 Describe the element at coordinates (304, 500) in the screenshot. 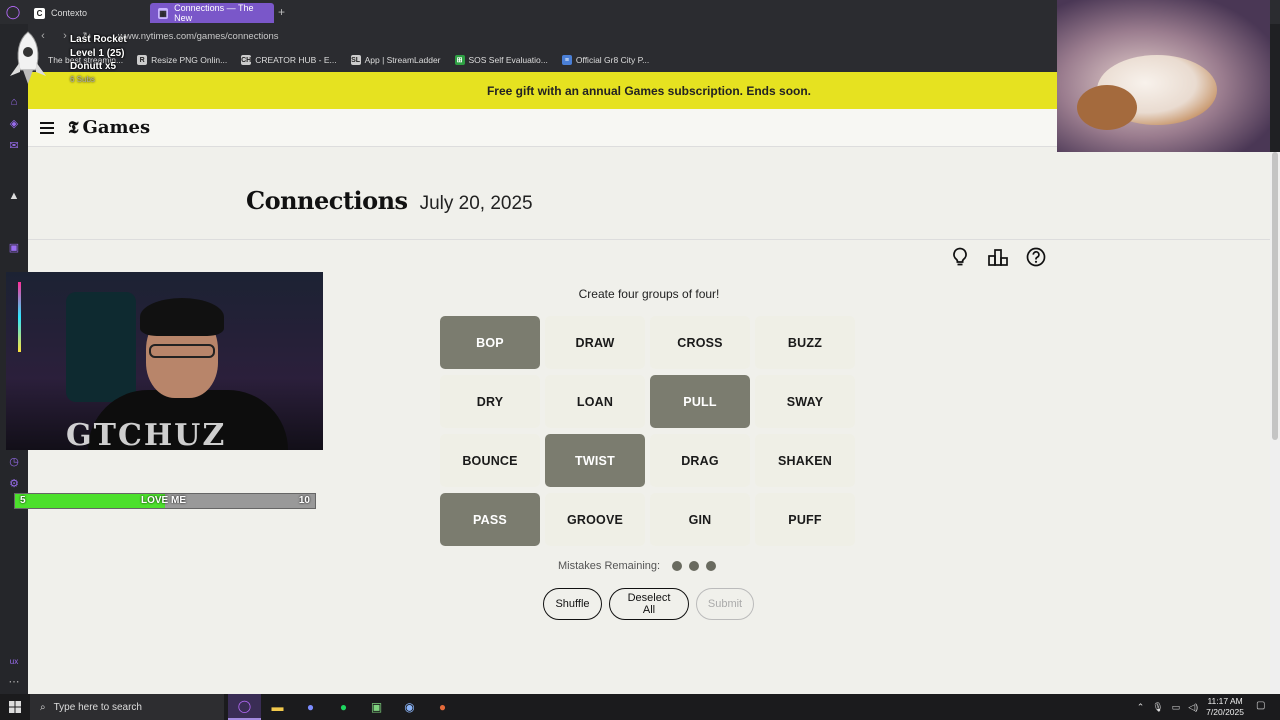

I see `hype-goal: 10` at that location.